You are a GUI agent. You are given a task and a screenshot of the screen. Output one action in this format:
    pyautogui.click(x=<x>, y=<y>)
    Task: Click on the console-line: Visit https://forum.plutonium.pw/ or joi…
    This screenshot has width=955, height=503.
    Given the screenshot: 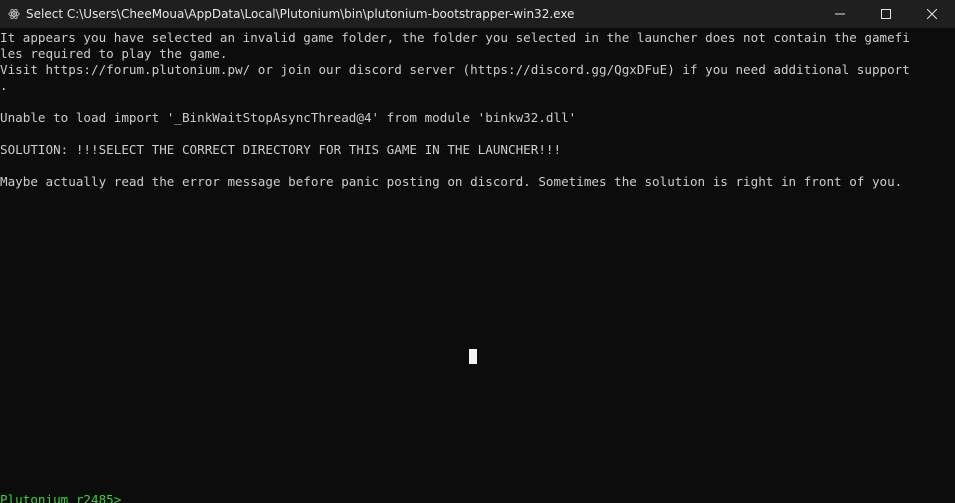 What is the action you would take?
    pyautogui.click(x=455, y=69)
    